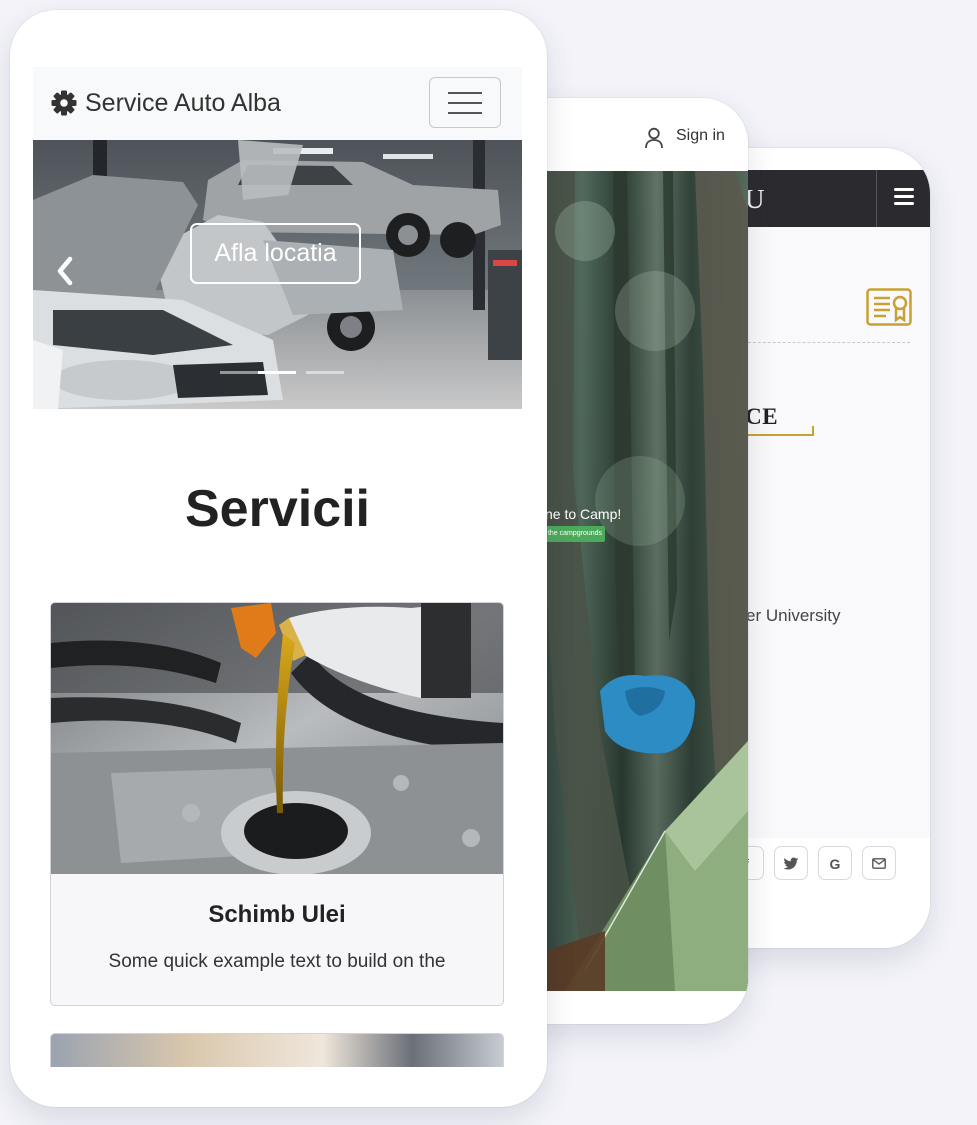 Image resolution: width=977 pixels, height=1125 pixels. What do you see at coordinates (835, 863) in the screenshot?
I see `google-icon: G` at bounding box center [835, 863].